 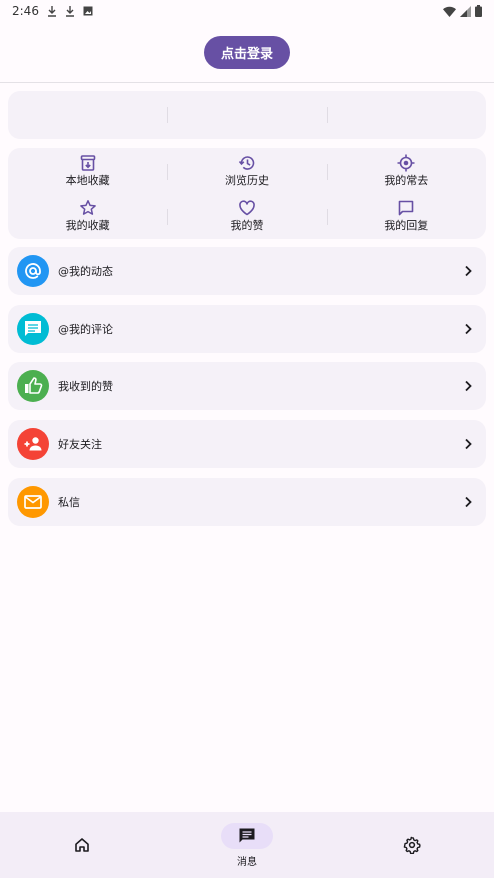 I want to click on list-item-my-mentions: @我的动态, so click(x=247, y=271).